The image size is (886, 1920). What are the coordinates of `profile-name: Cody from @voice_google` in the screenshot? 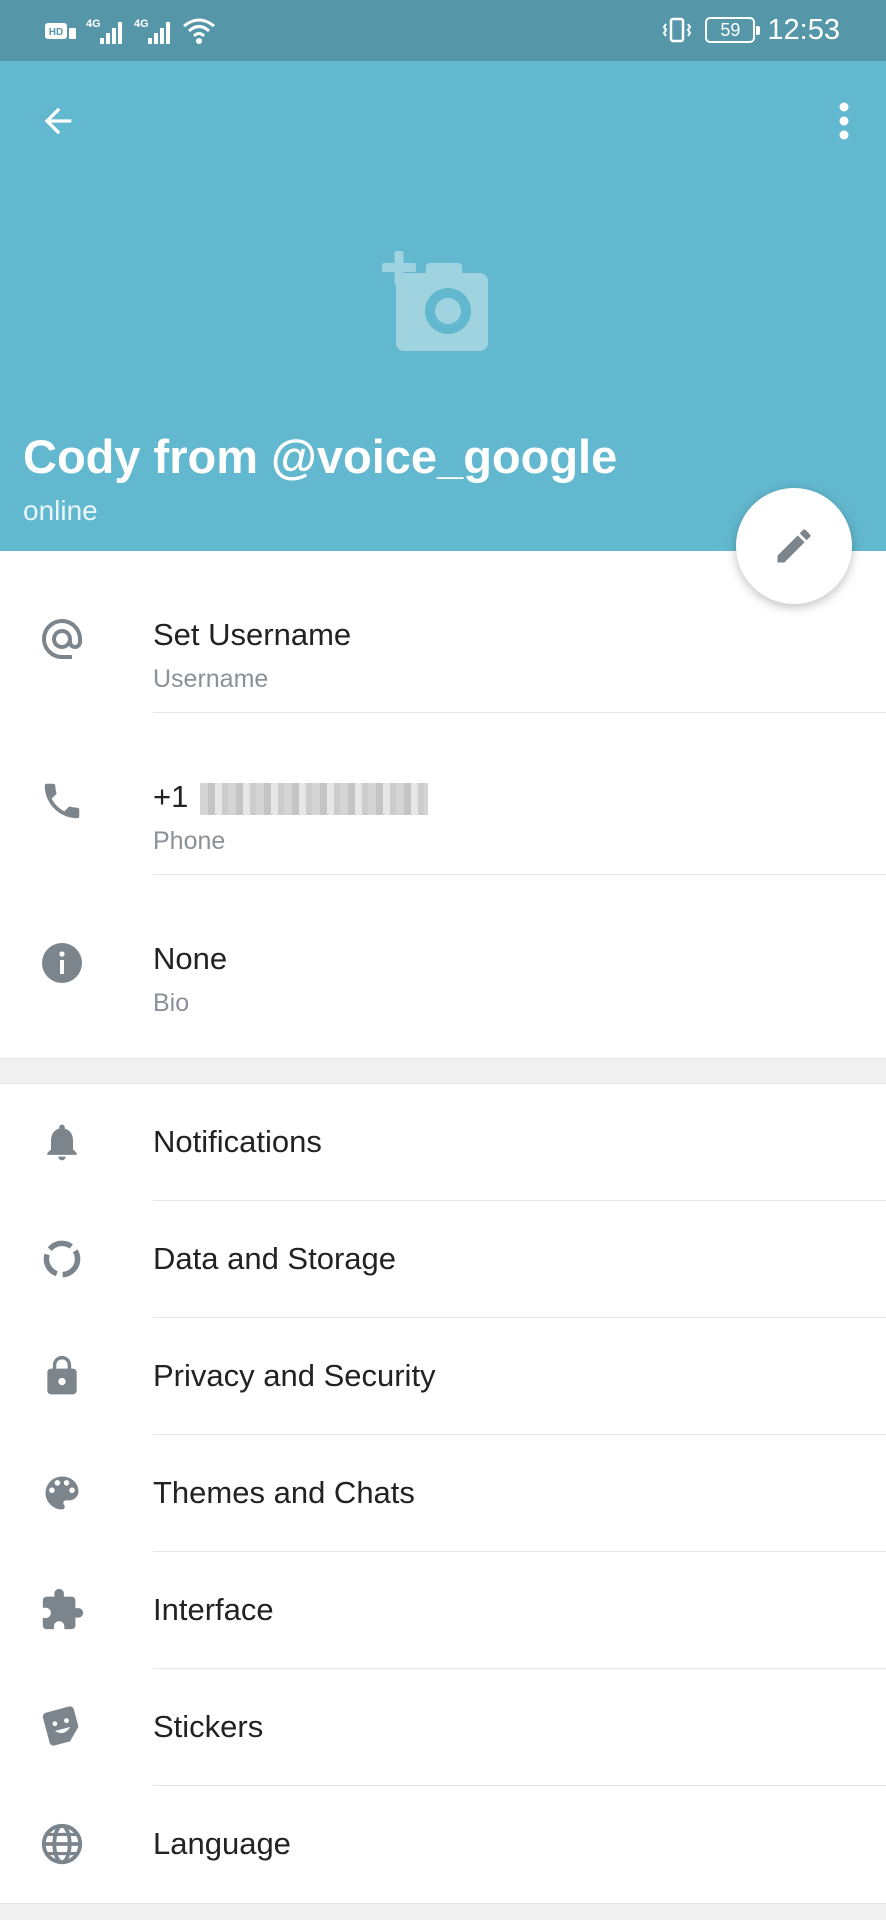 It's located at (320, 456).